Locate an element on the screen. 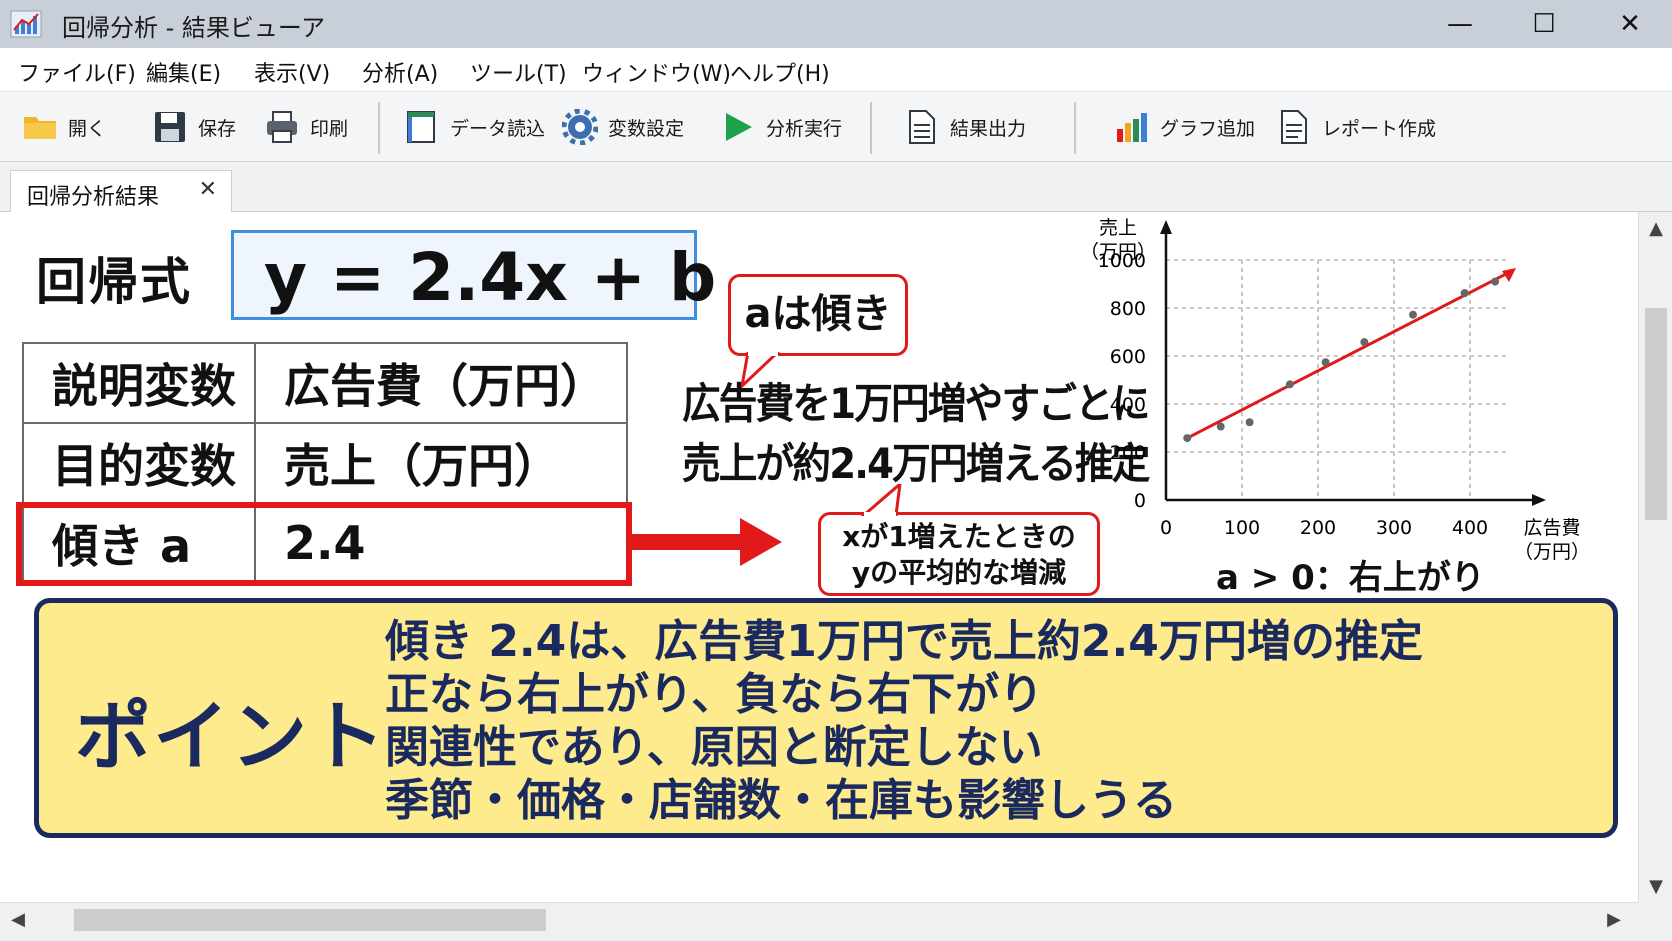  menu-tools: ツール(T) is located at coordinates (518, 72).